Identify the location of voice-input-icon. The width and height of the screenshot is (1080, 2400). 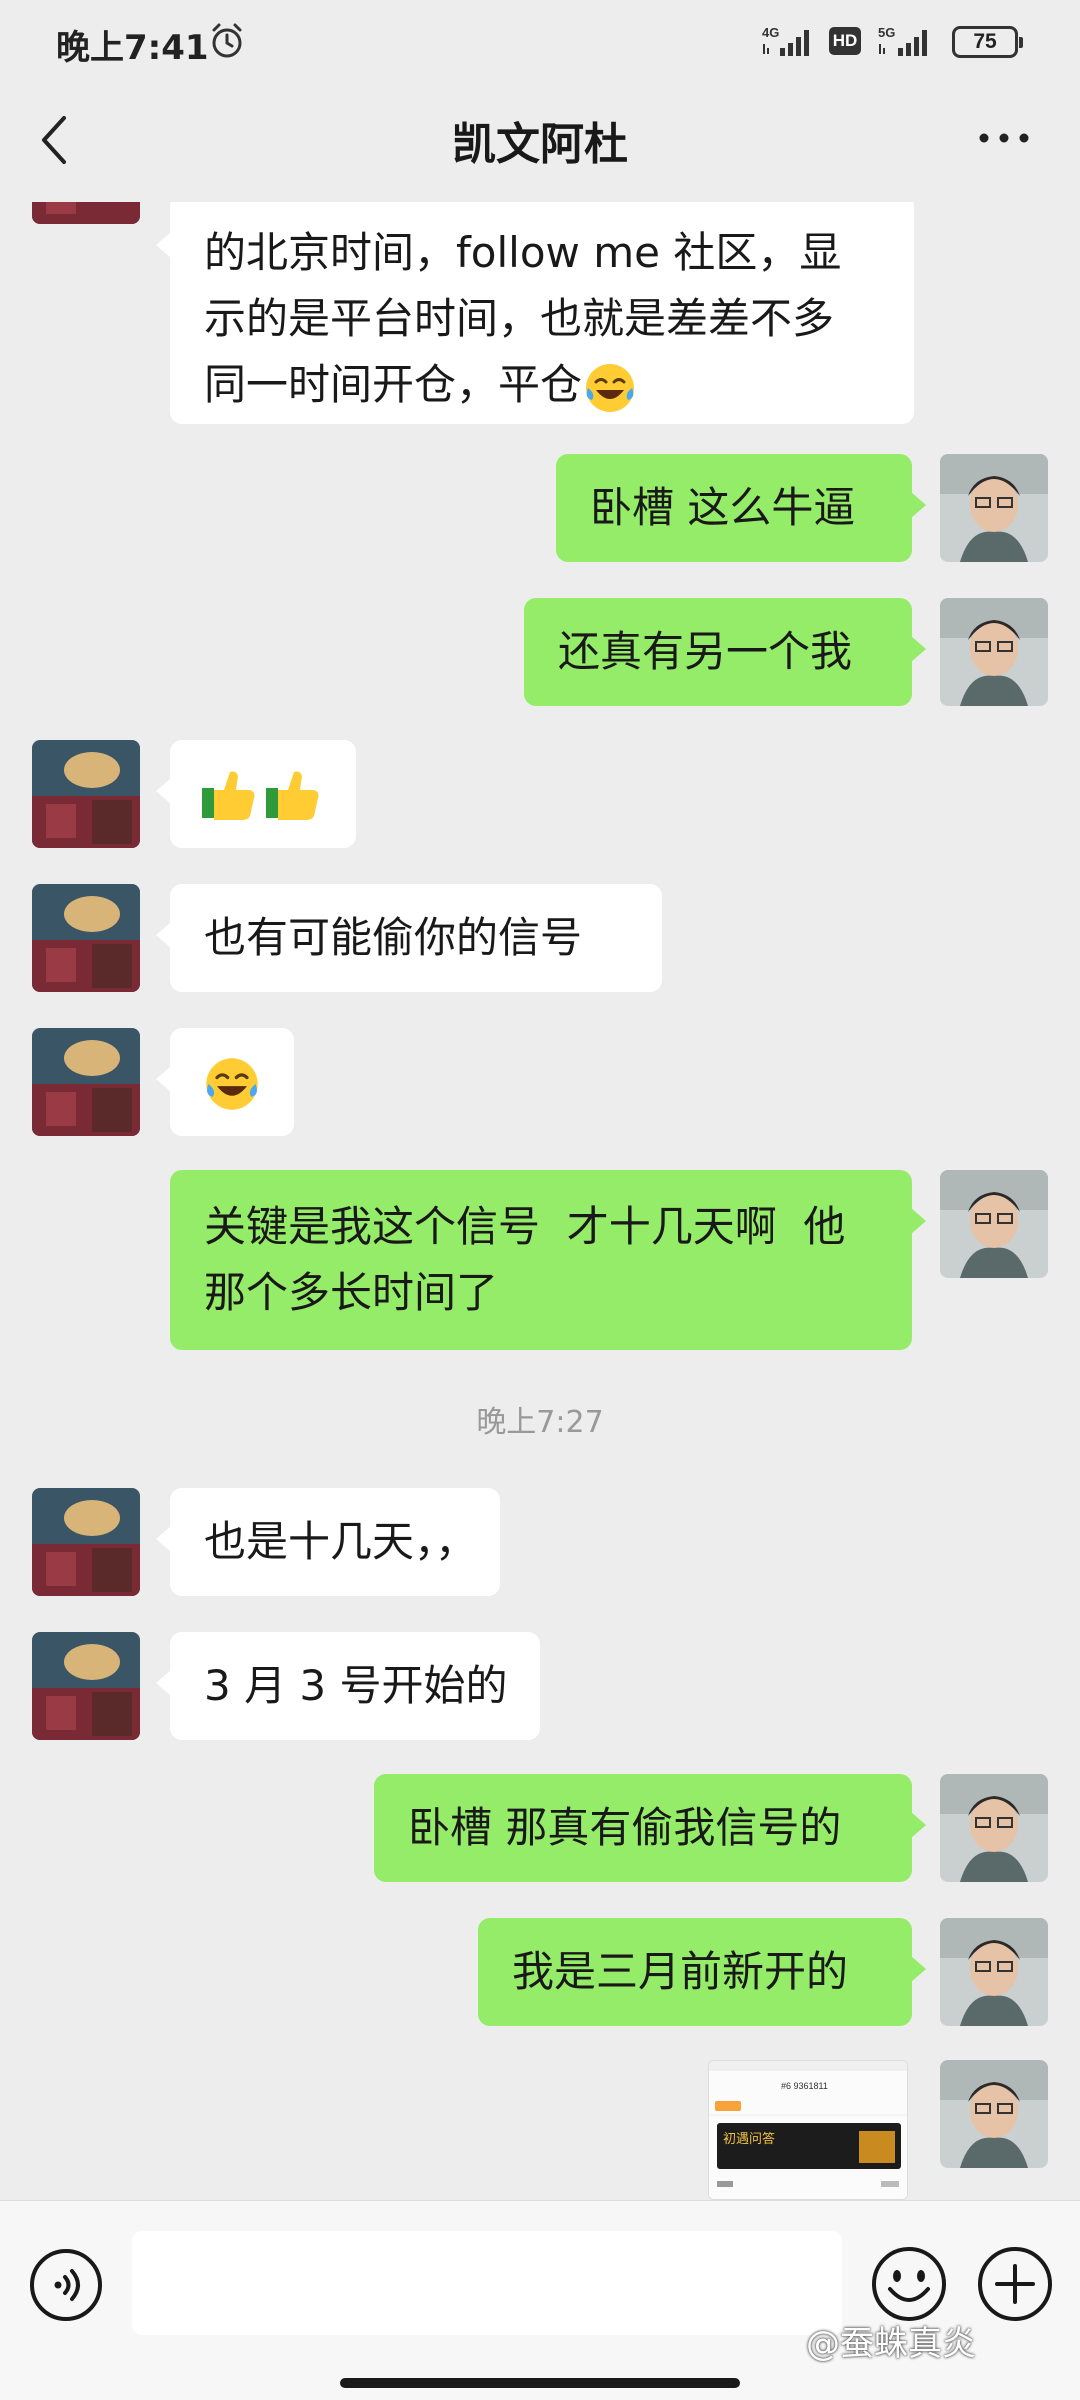
(66, 2285).